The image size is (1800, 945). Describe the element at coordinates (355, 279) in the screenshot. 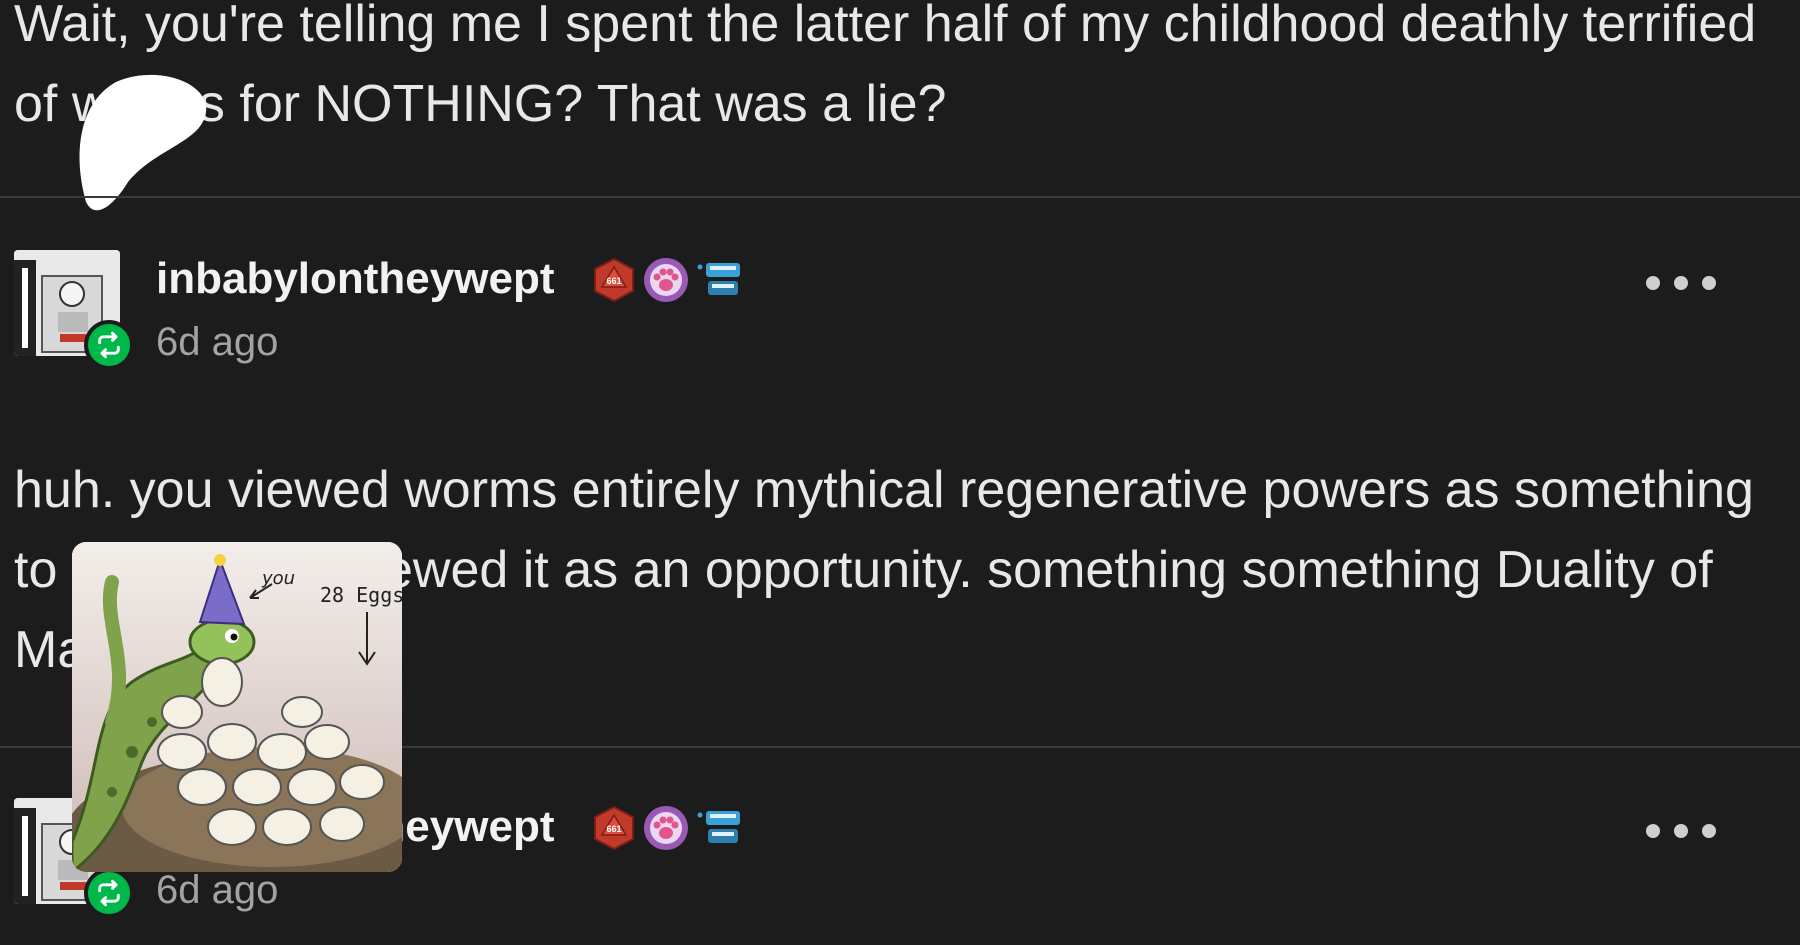

I see `username-link: inbabylontheywept` at that location.